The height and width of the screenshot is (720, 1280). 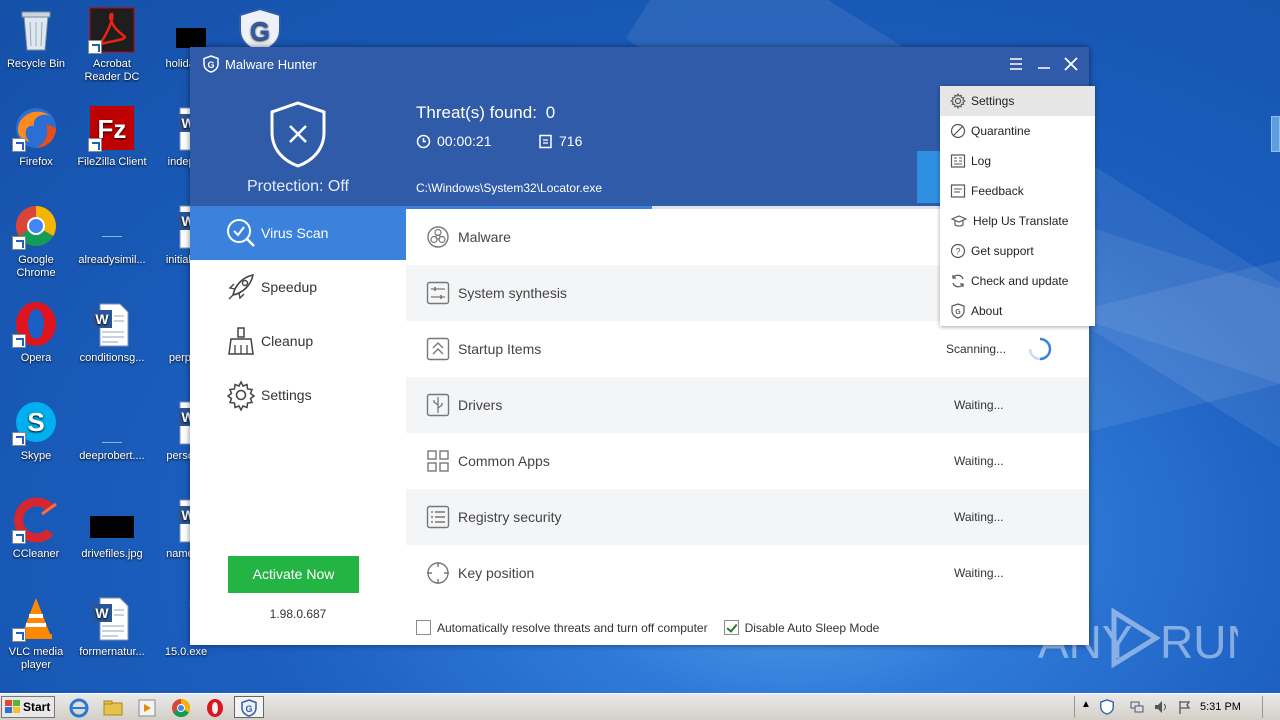 I want to click on desktop-icon-acrobat: Acrobat Reader DC, so click(x=112, y=45).